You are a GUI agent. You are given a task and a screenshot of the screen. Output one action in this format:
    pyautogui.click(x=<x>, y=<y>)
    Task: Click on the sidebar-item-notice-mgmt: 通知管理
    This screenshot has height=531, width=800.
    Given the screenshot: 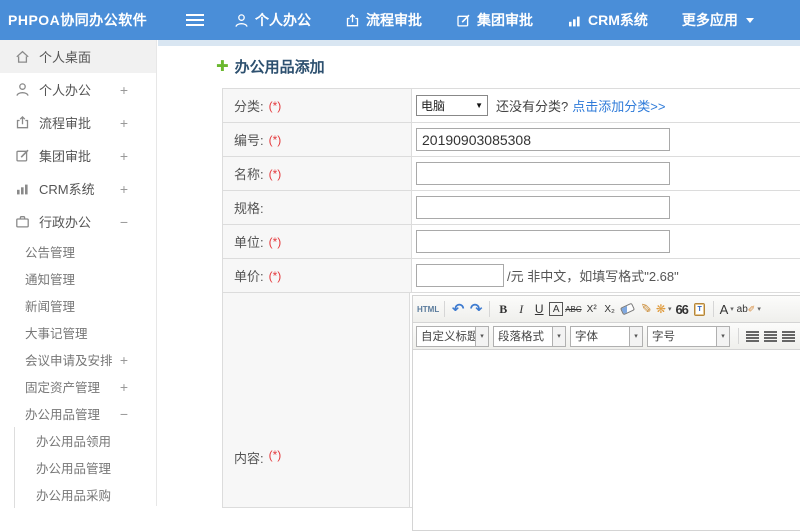 What is the action you would take?
    pyautogui.click(x=78, y=278)
    